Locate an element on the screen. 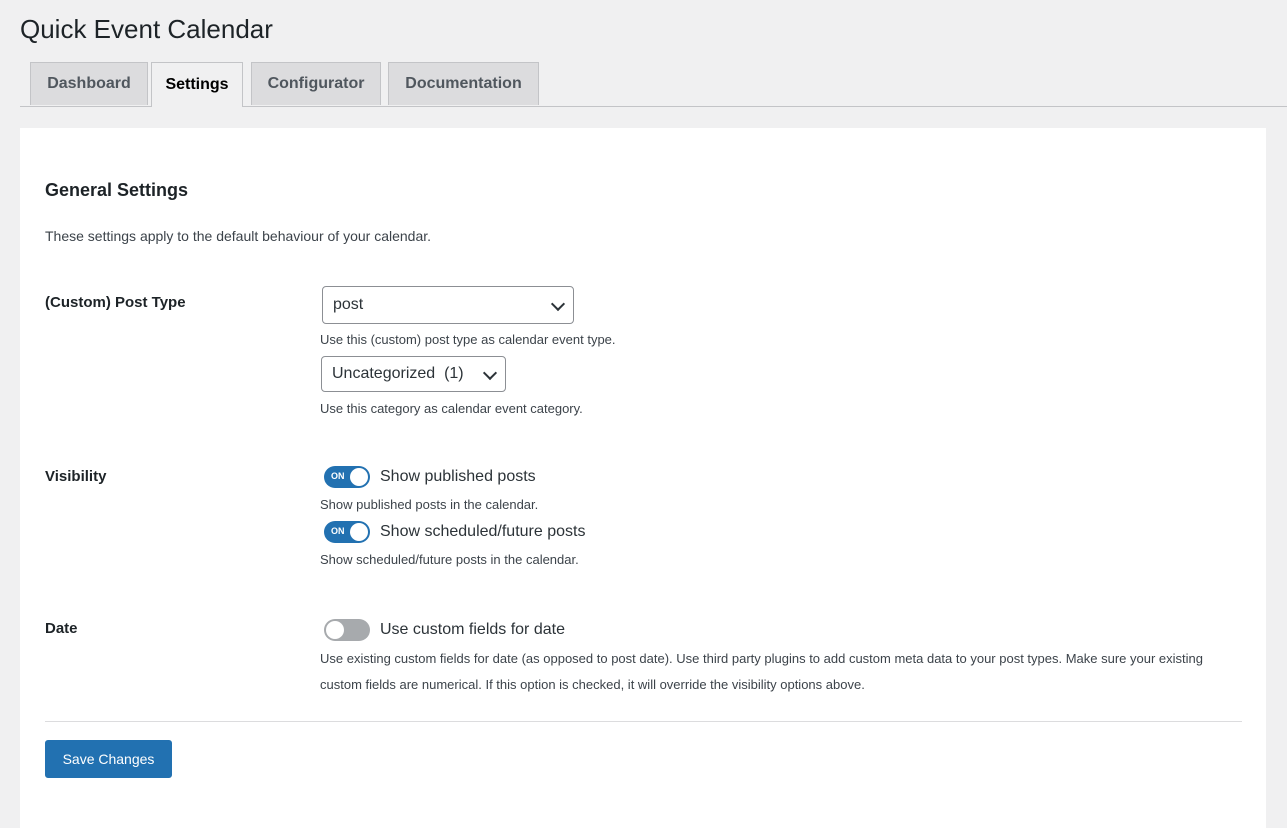 This screenshot has height=828, width=1287. category-select-value: Uncategorized (1) is located at coordinates (398, 373).